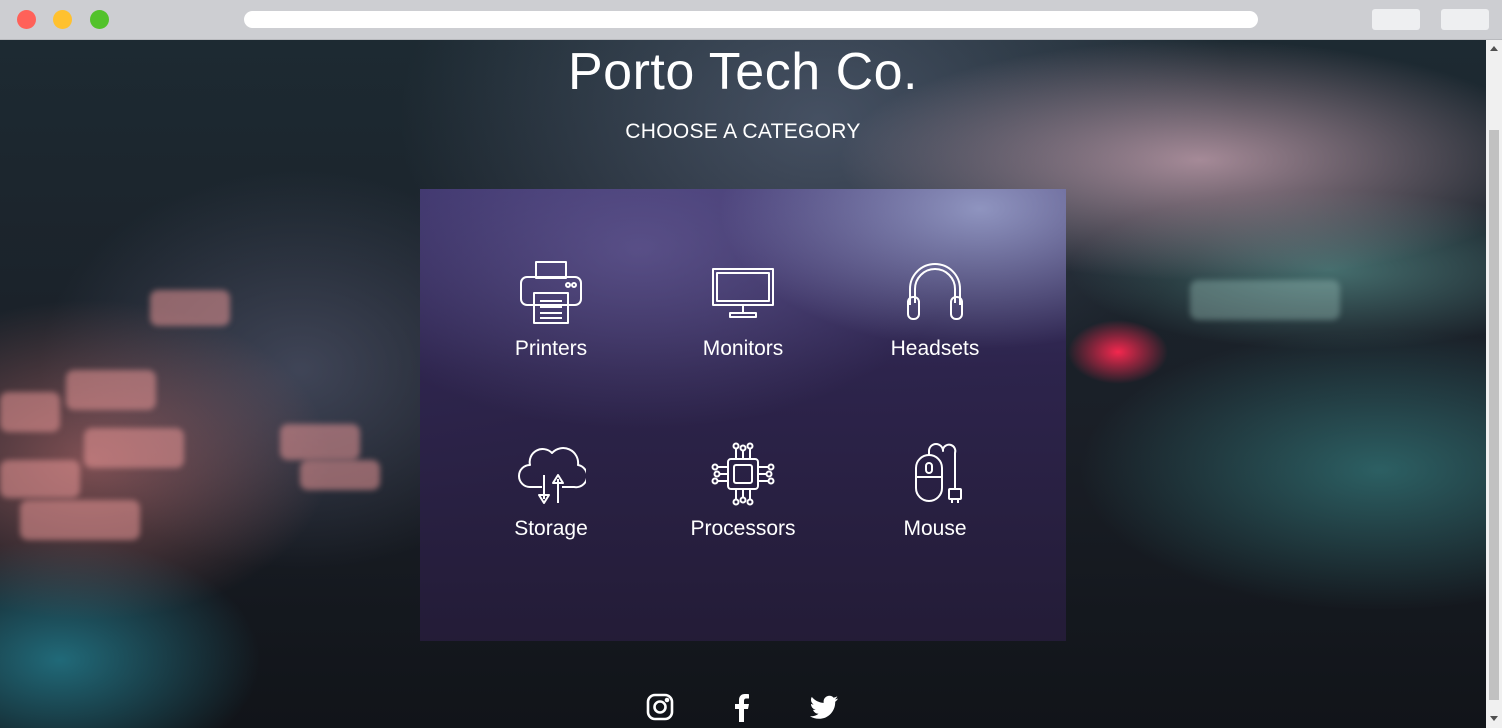  I want to click on category-processors: Processors, so click(743, 490).